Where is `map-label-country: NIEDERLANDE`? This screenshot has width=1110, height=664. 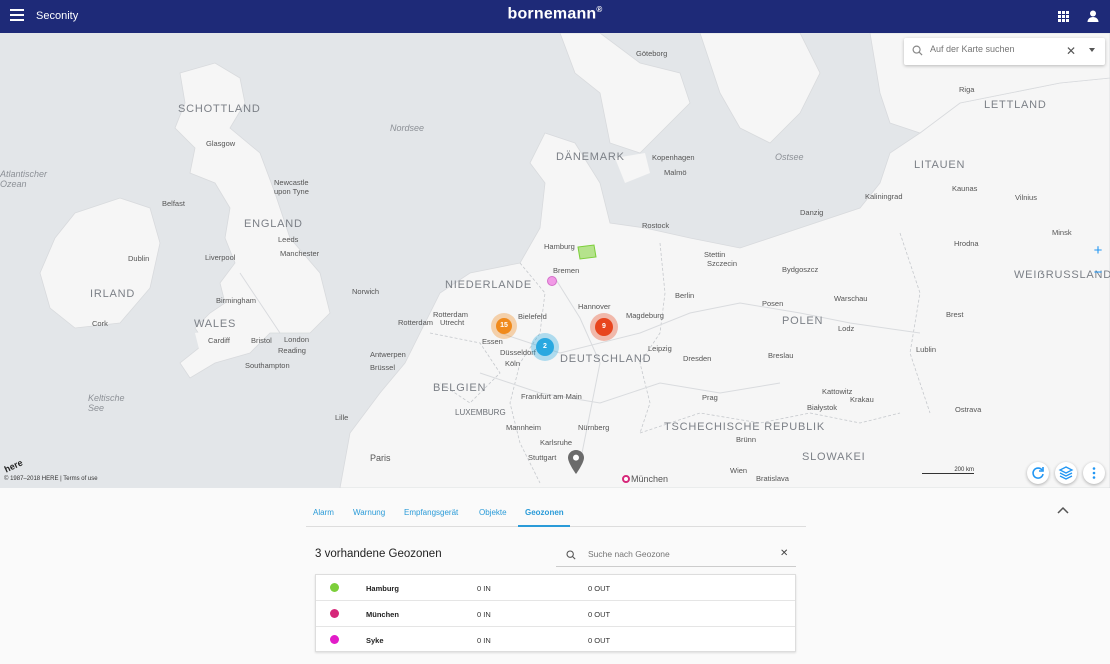 map-label-country: NIEDERLANDE is located at coordinates (489, 285).